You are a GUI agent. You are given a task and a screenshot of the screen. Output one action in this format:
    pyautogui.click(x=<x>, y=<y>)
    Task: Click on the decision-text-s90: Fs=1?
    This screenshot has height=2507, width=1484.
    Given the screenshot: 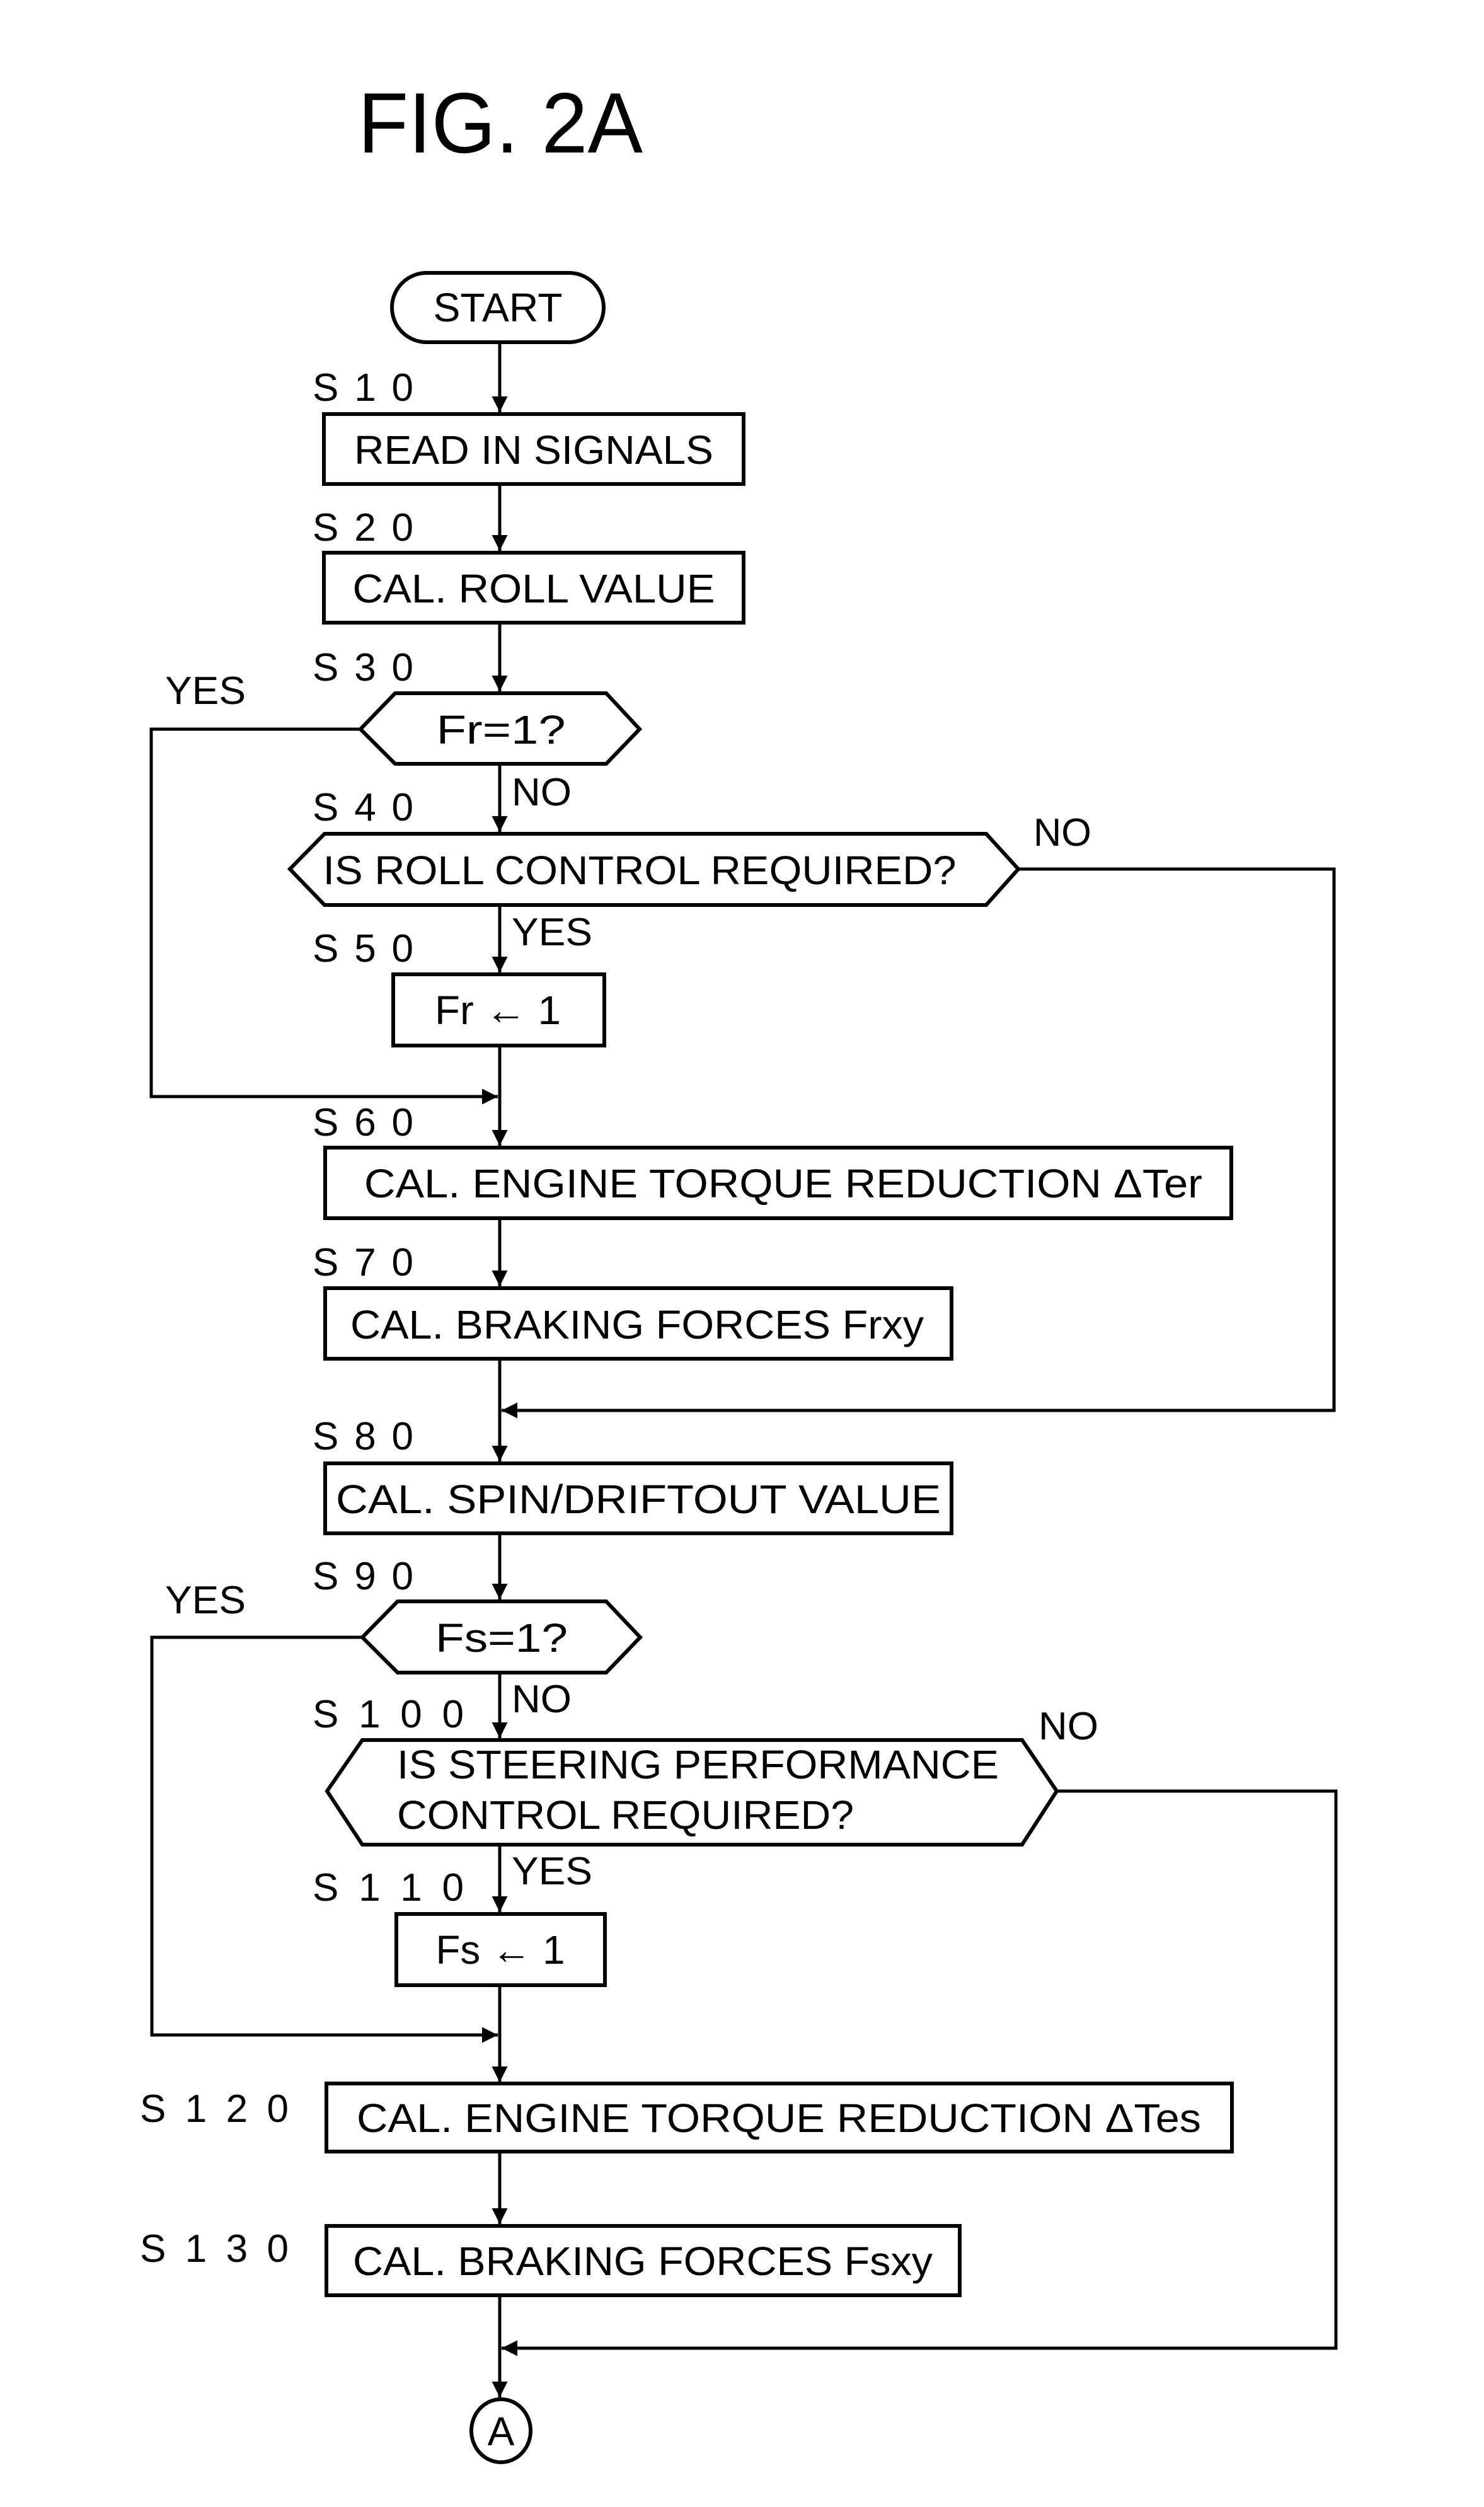 What is the action you would take?
    pyautogui.click(x=501, y=1638)
    